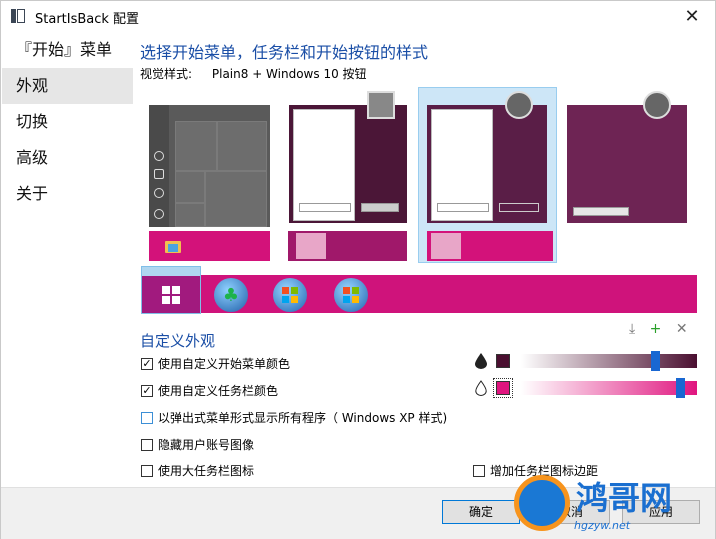 The image size is (716, 539). I want to click on drop-filled-icon, so click(481, 363).